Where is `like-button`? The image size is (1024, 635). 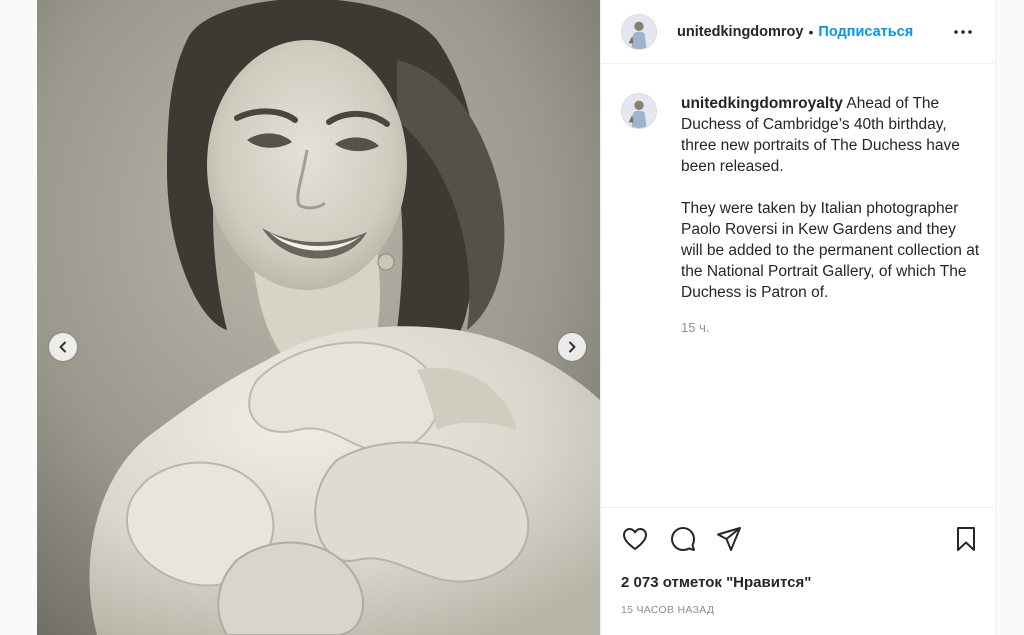
like-button is located at coordinates (635, 539).